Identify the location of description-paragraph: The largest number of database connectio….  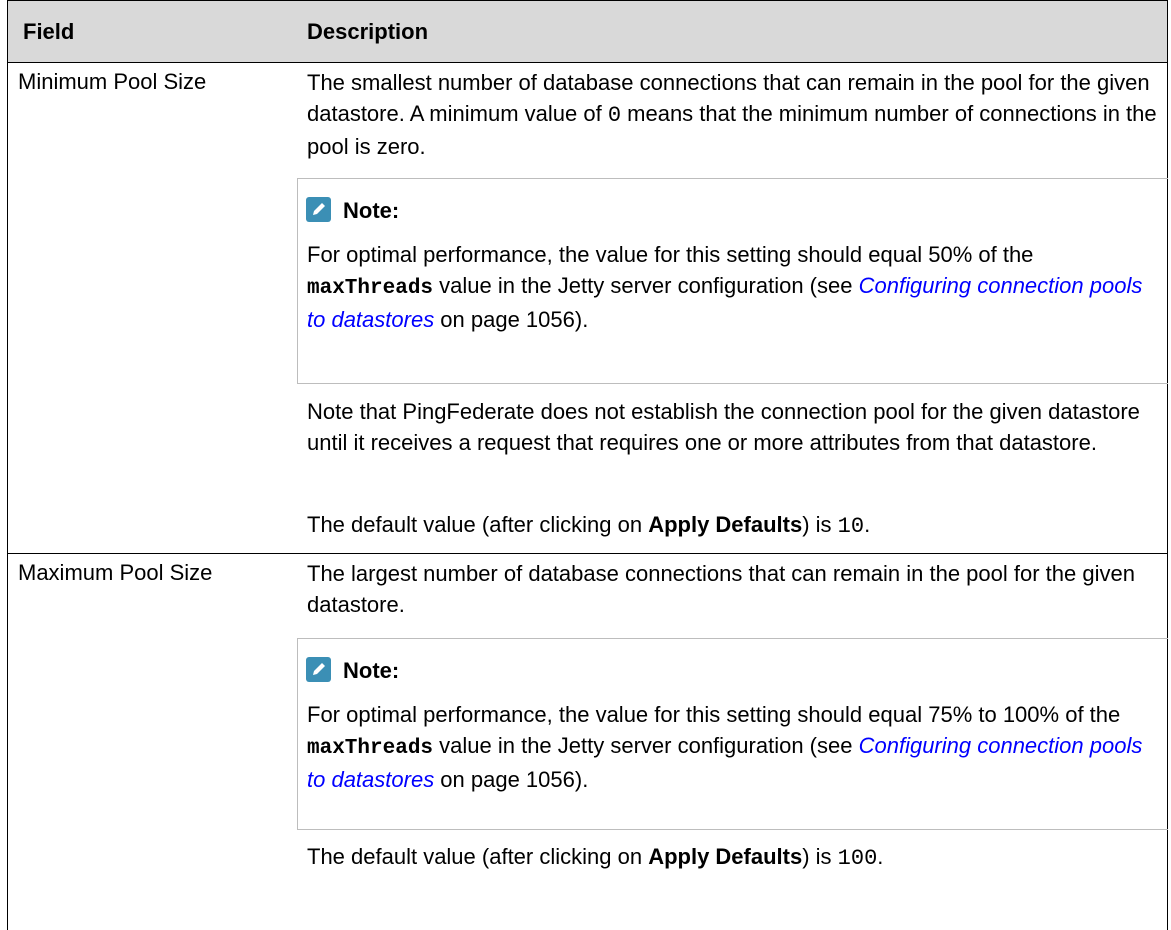
(721, 589).